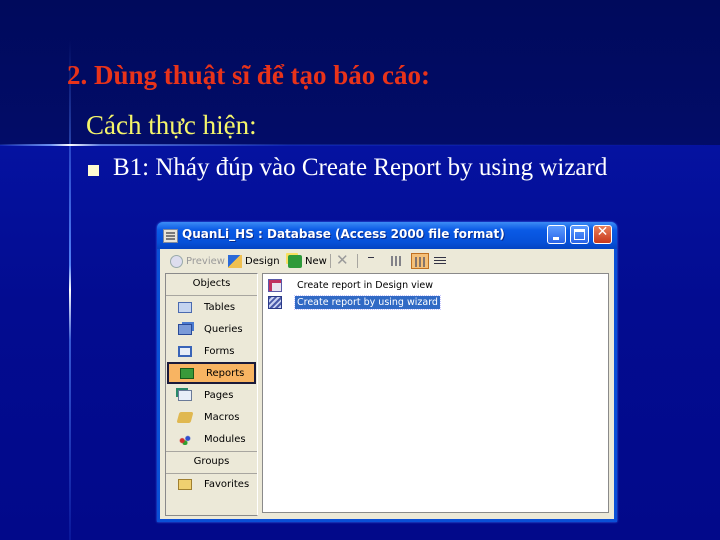 The height and width of the screenshot is (540, 720). What do you see at coordinates (222, 417) in the screenshot?
I see `object-label: Macros` at bounding box center [222, 417].